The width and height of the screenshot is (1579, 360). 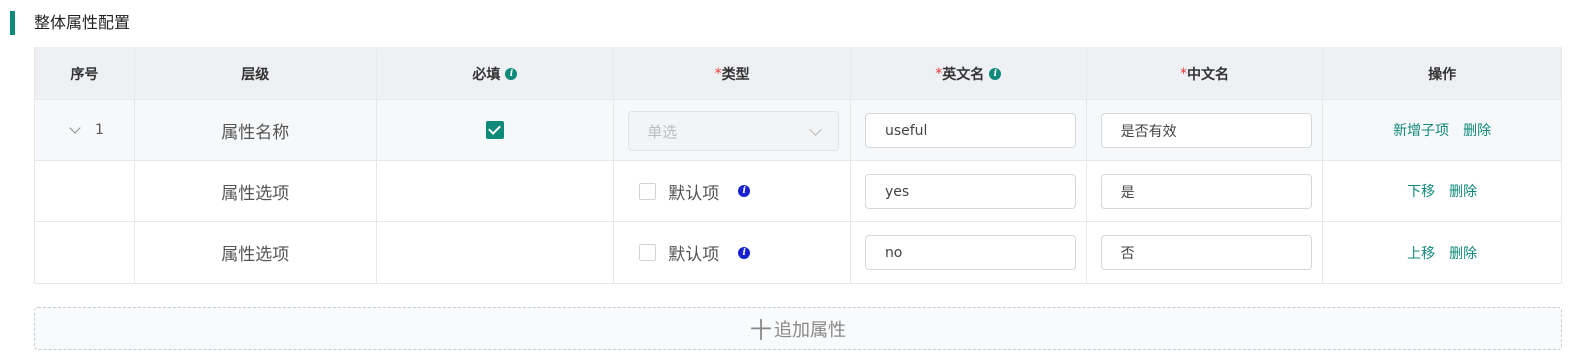 I want to click on cn-name-input: 是否有效, so click(x=1206, y=130).